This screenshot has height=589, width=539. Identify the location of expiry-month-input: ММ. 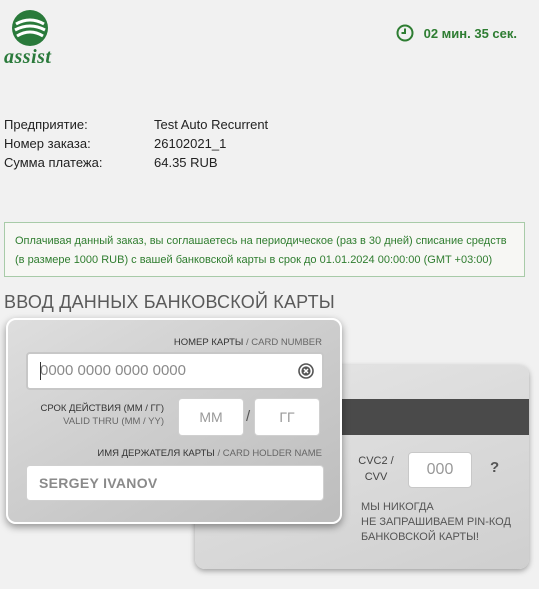
(211, 417).